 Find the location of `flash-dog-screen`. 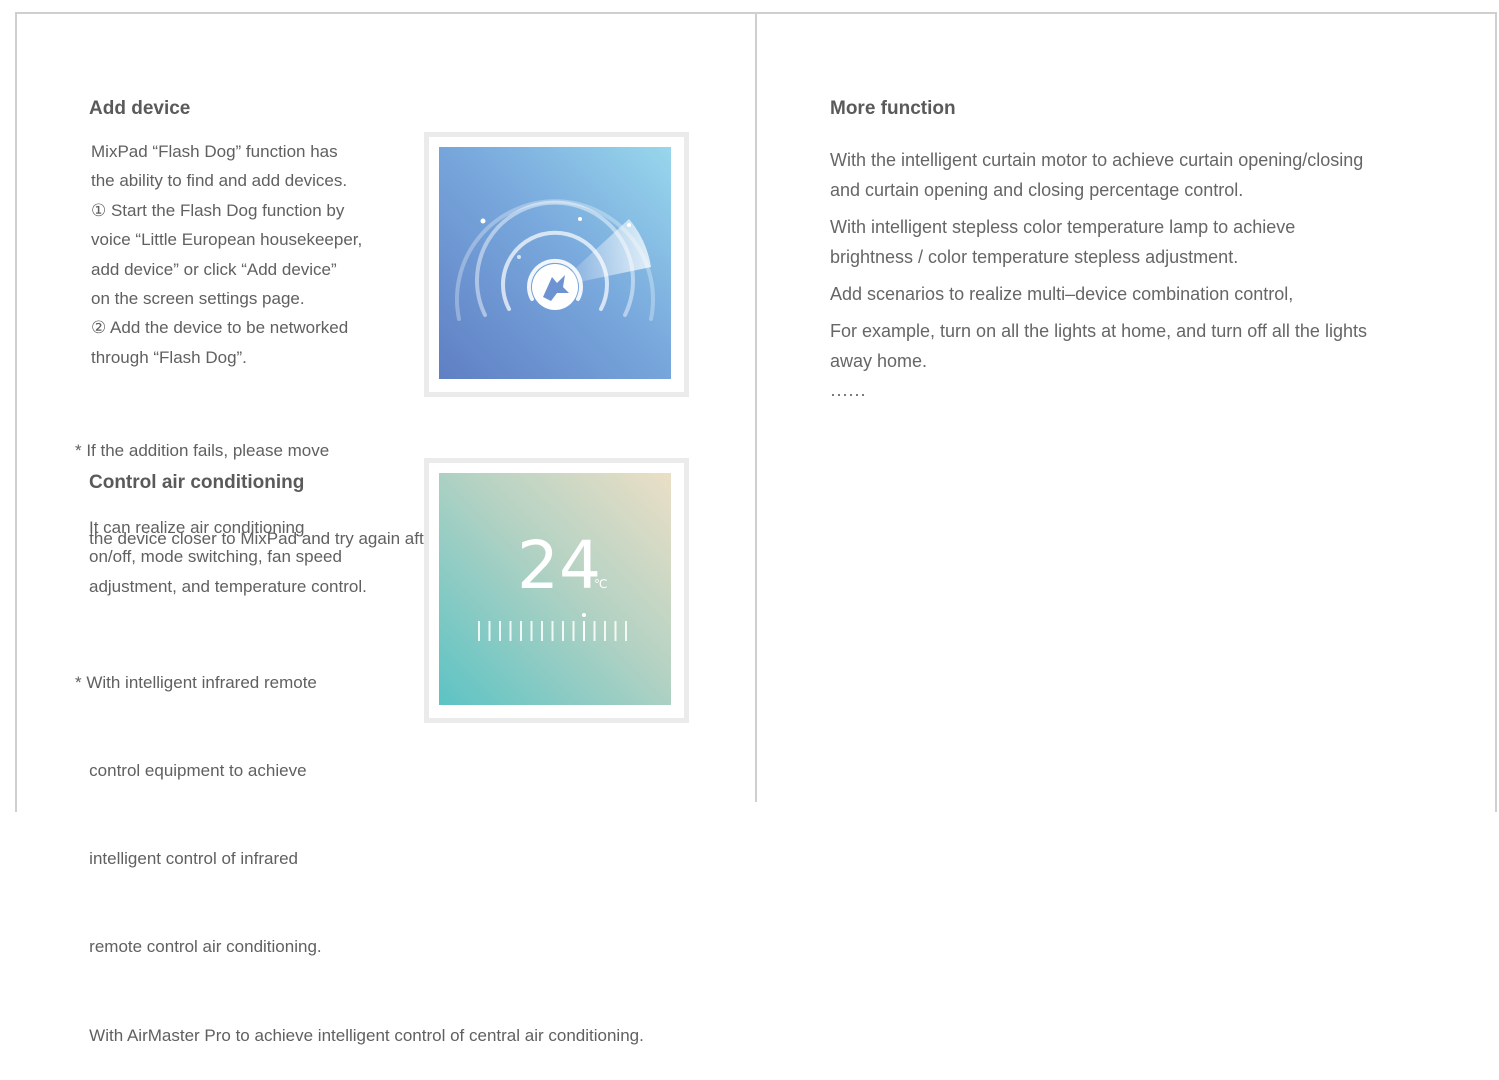

flash-dog-screen is located at coordinates (555, 263).